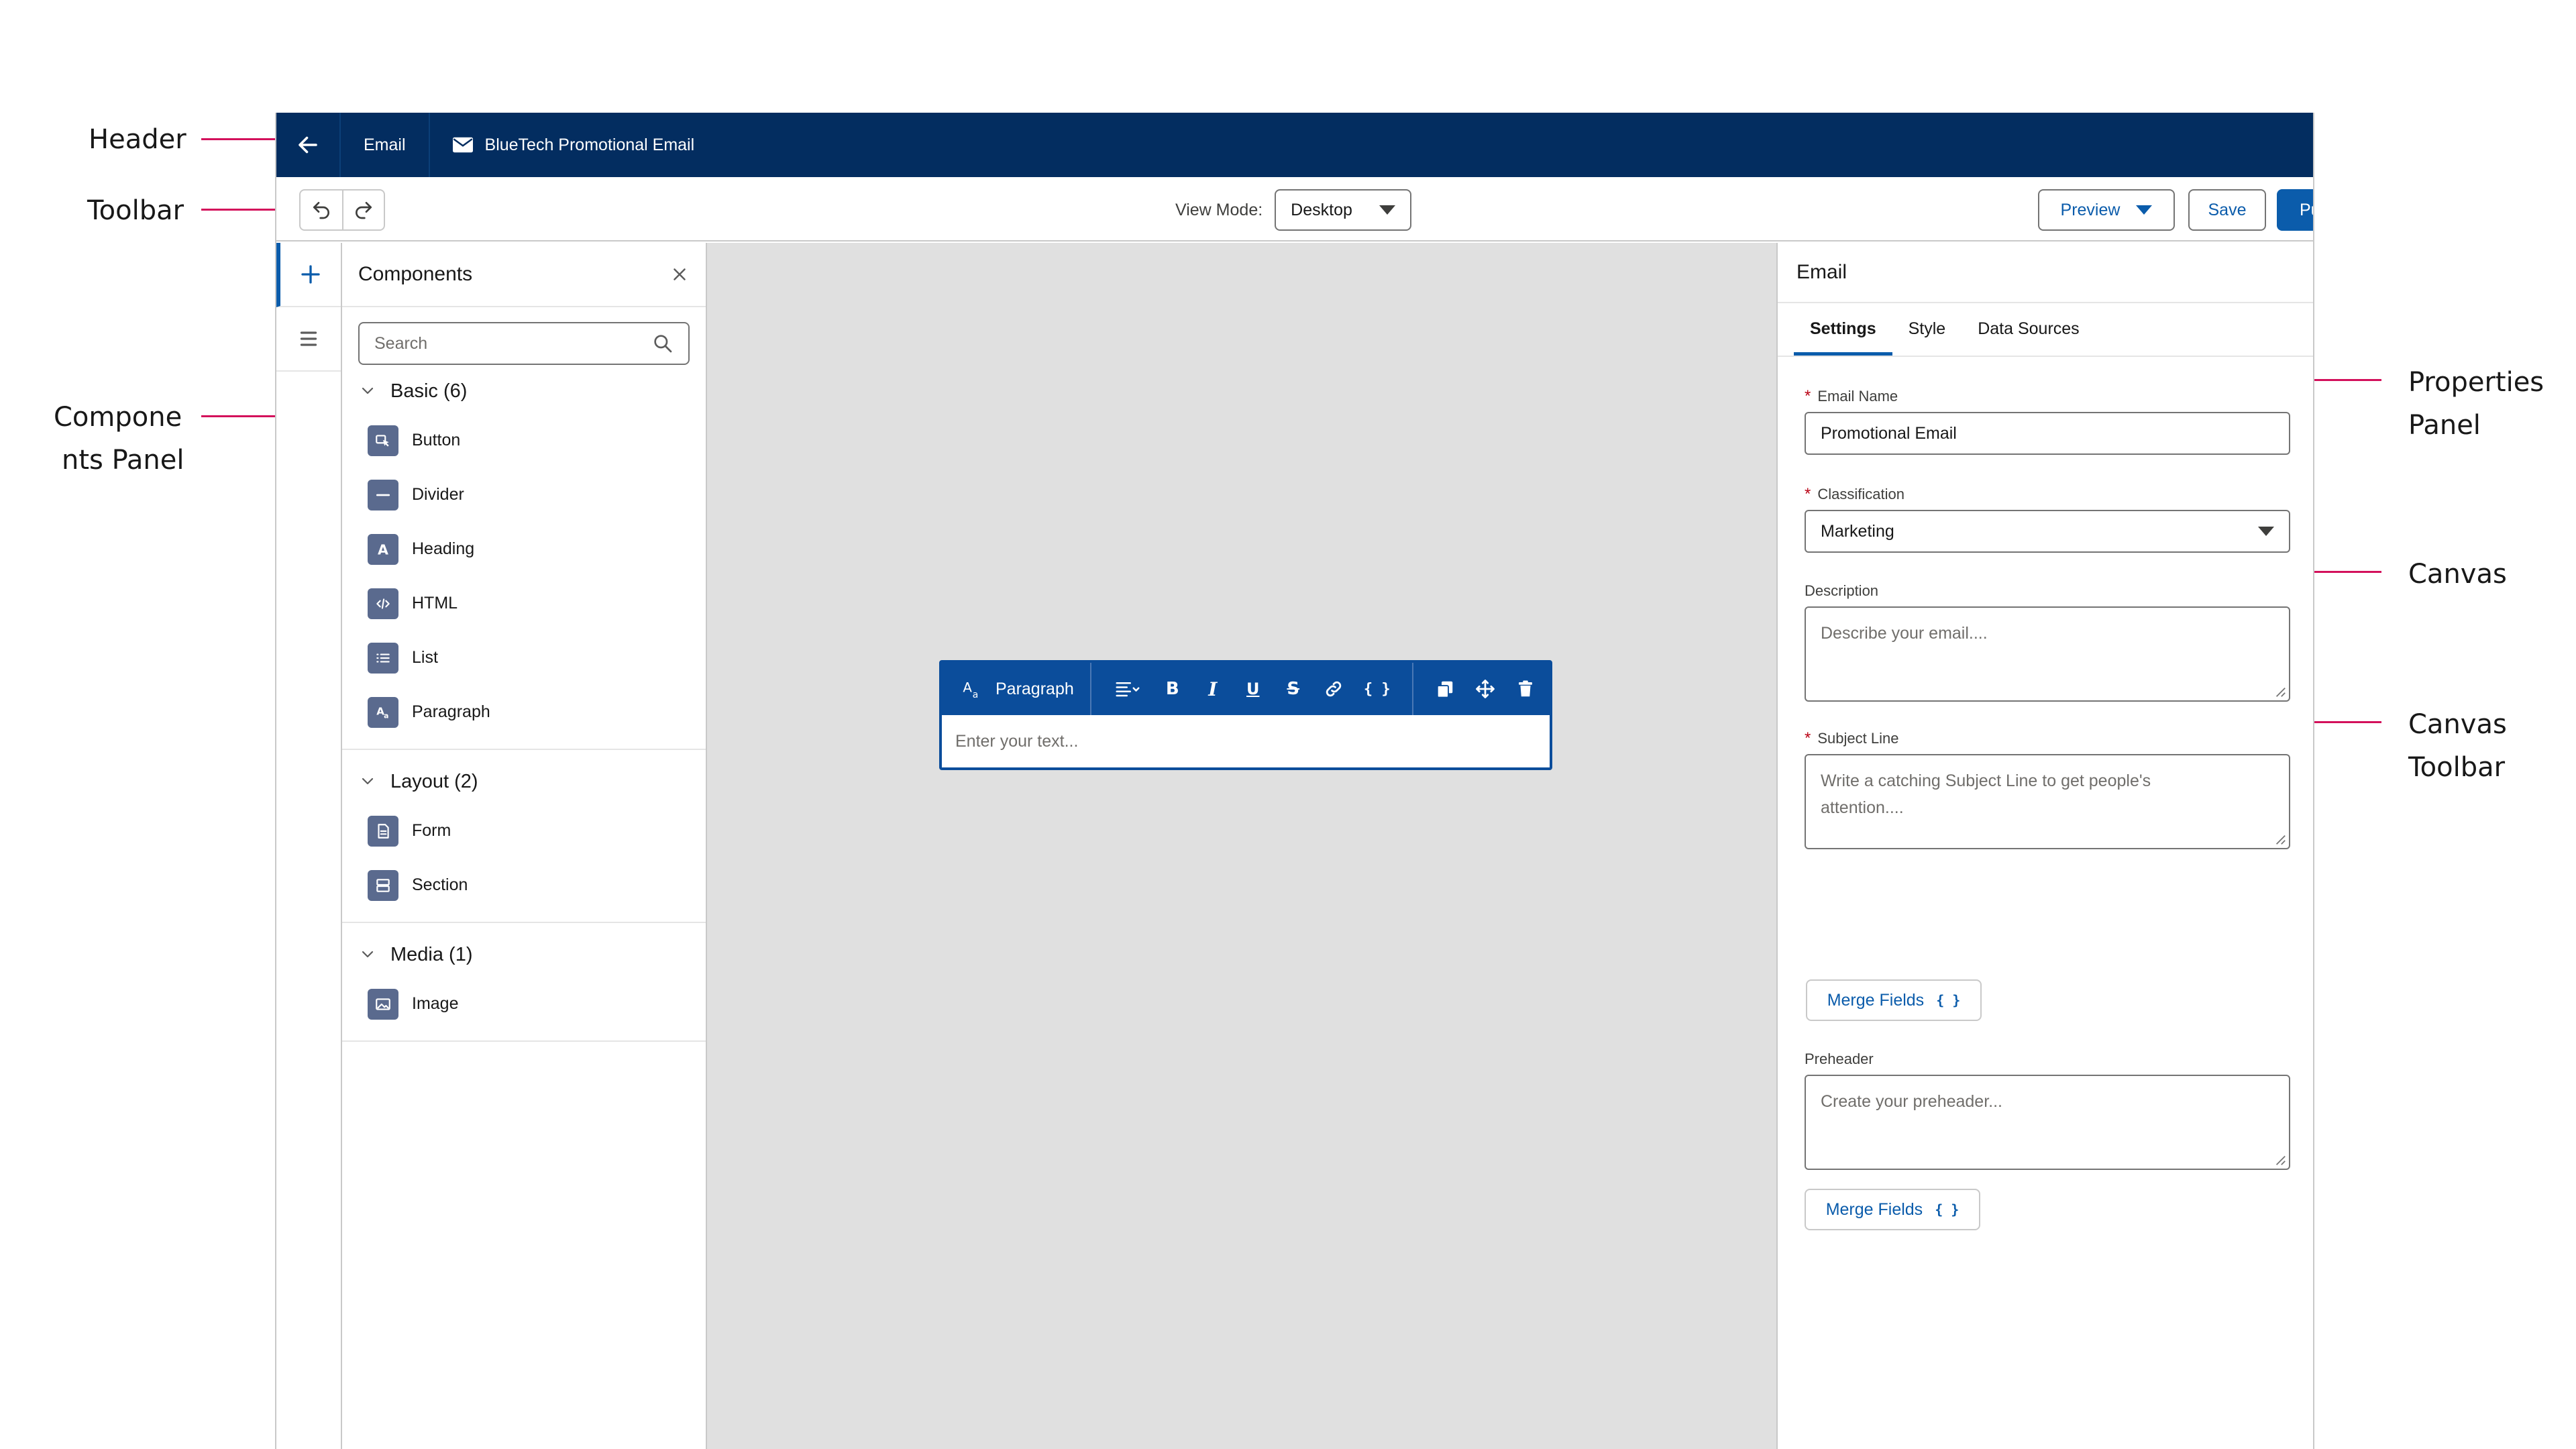 The width and height of the screenshot is (2576, 1449). Describe the element at coordinates (1857, 531) in the screenshot. I see `classification-value: Marketing` at that location.